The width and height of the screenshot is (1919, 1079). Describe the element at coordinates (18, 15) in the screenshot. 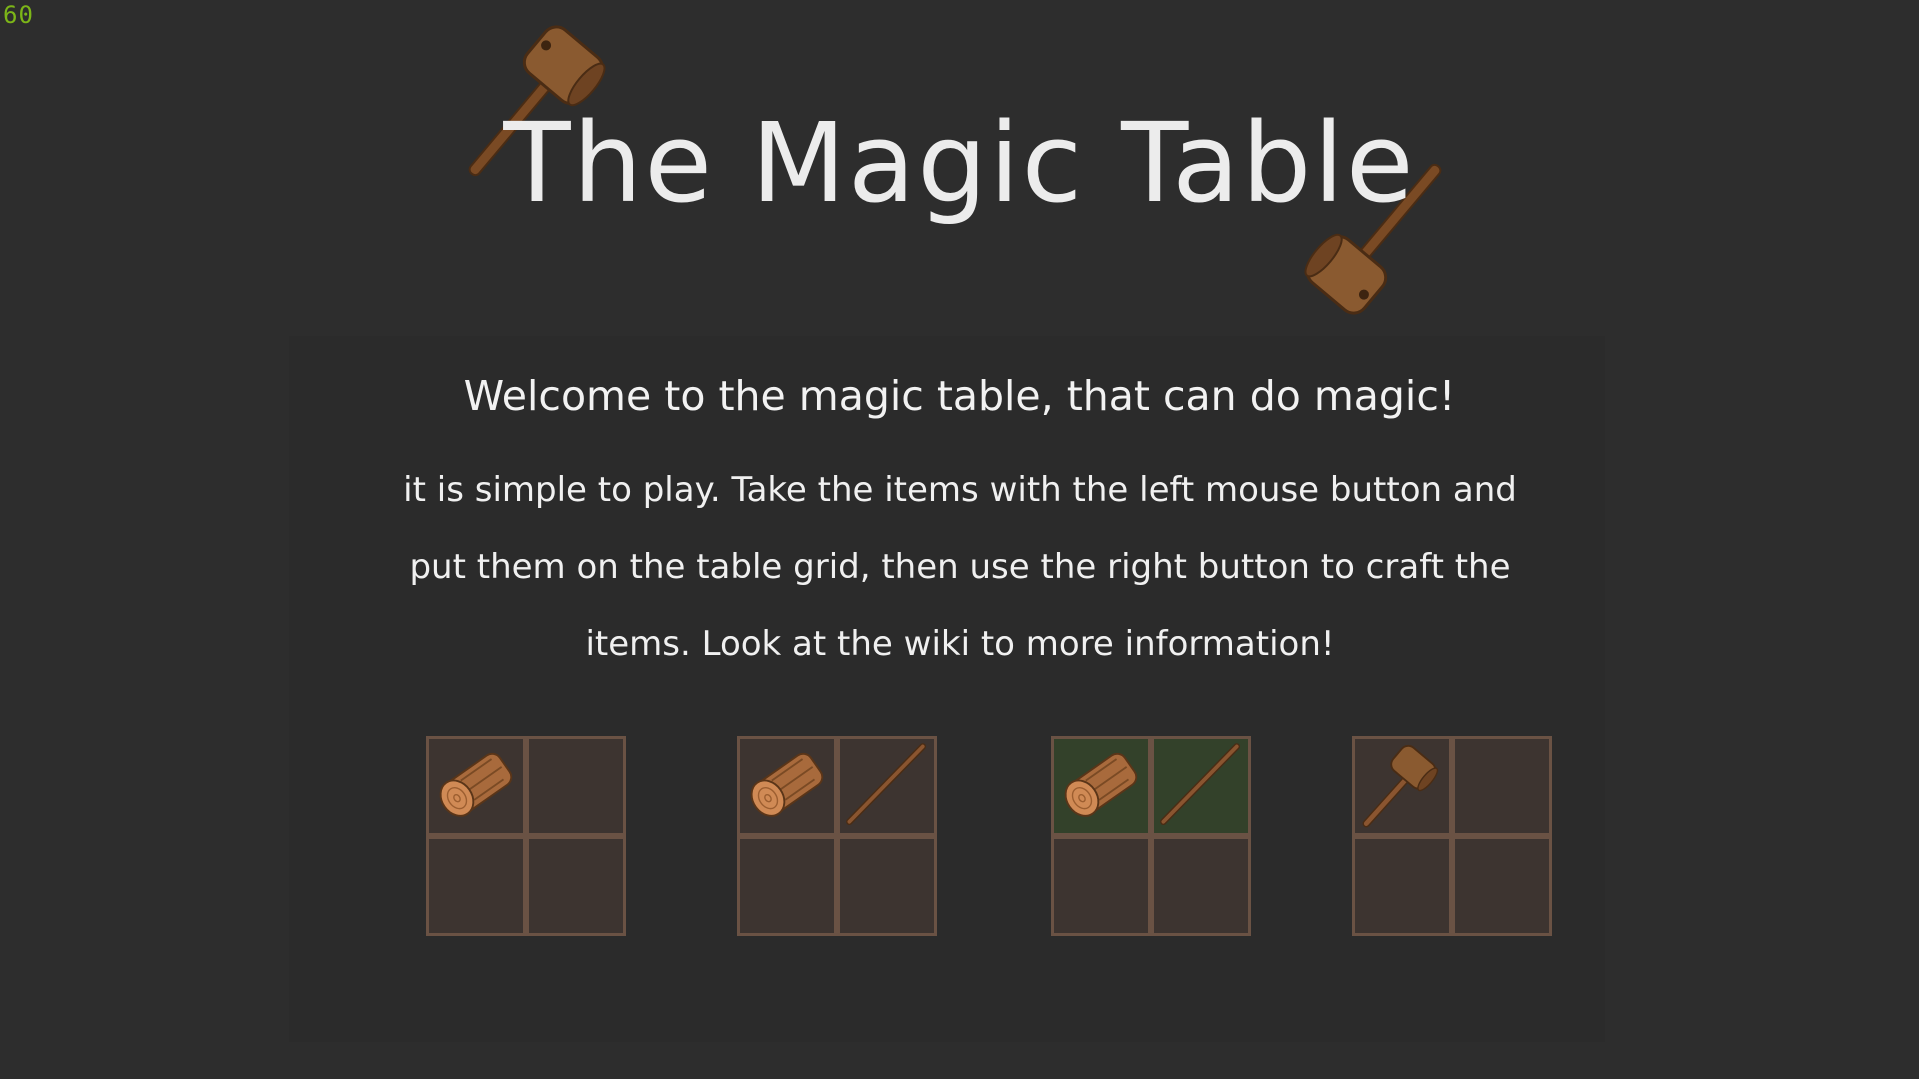

I see `fps-counter: 60` at that location.